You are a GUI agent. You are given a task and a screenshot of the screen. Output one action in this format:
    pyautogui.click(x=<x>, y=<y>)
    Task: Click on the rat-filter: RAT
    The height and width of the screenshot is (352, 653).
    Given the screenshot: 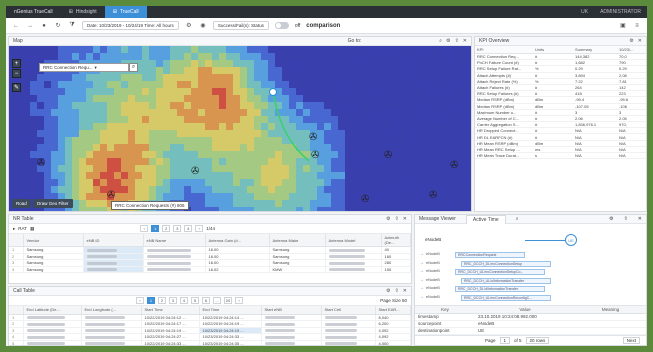 What is the action you would take?
    pyautogui.click(x=22, y=228)
    